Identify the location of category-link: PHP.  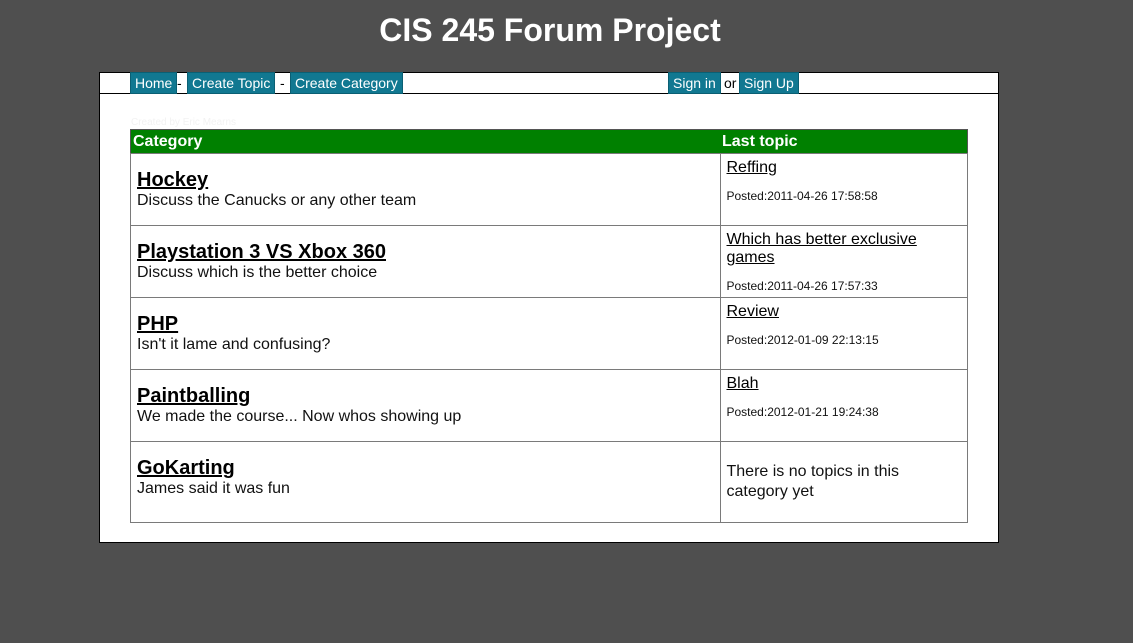
(425, 324).